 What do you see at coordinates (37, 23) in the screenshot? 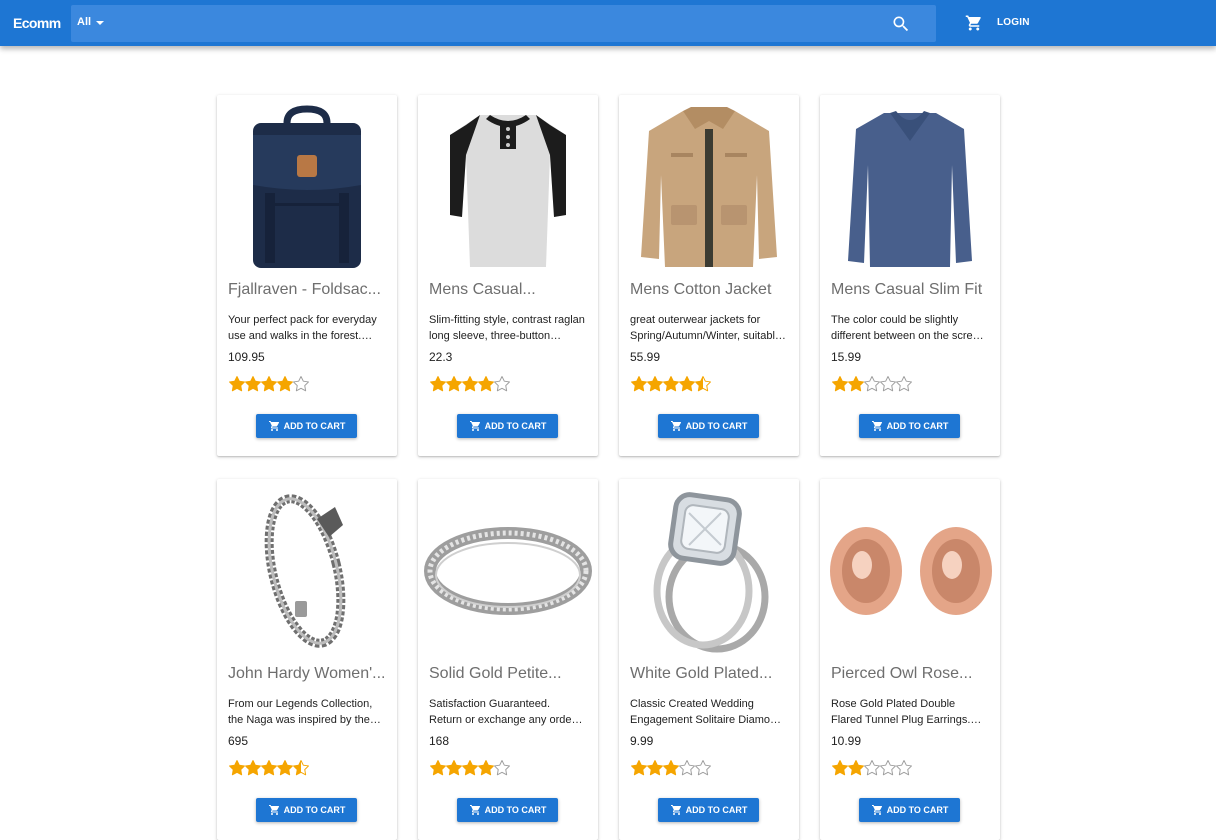
I see `brand-logo: Ecomm` at bounding box center [37, 23].